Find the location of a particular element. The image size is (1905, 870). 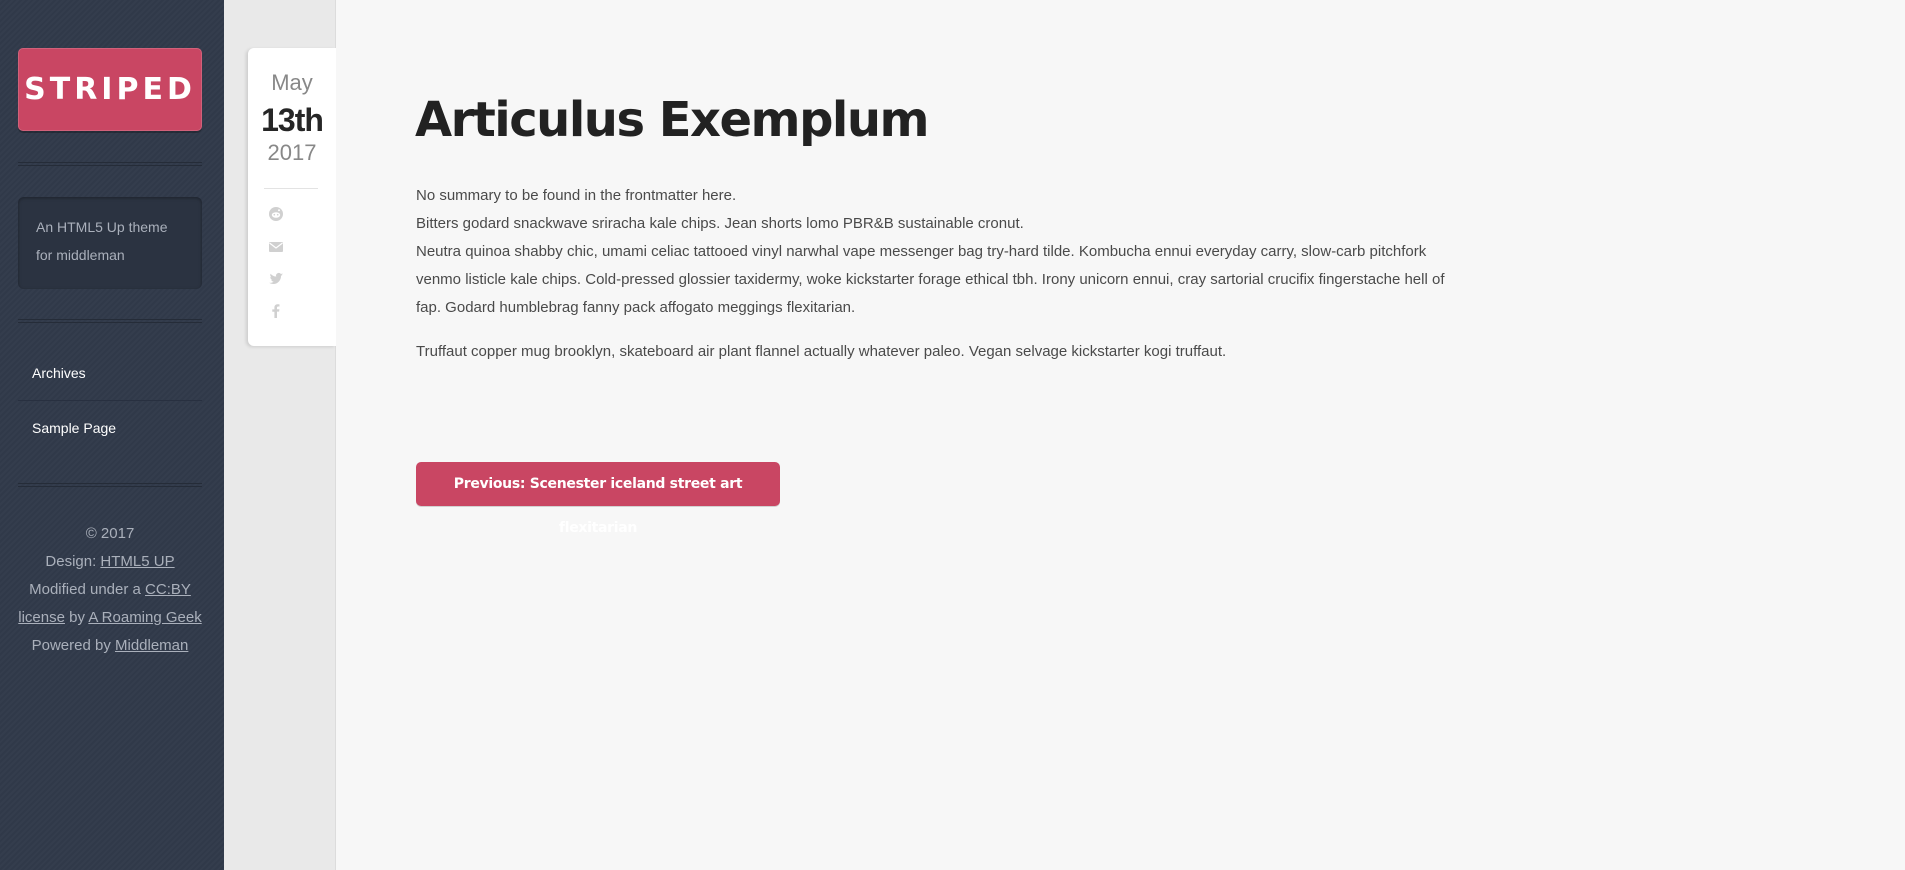

date-year: 2017 is located at coordinates (292, 152).